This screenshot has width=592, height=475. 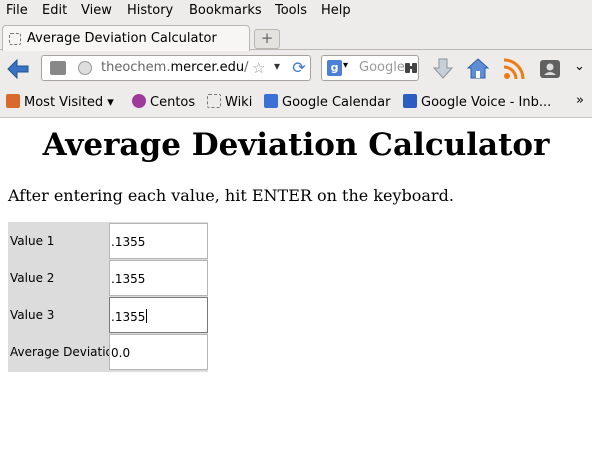 I want to click on reload-icon: ⟳, so click(x=299, y=68).